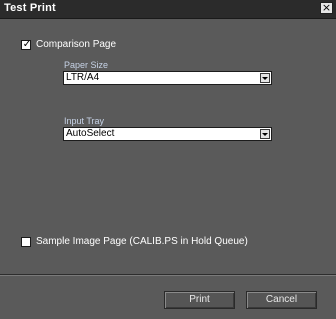  Describe the element at coordinates (26, 242) in the screenshot. I see `sample-image-page-checkbox` at that location.